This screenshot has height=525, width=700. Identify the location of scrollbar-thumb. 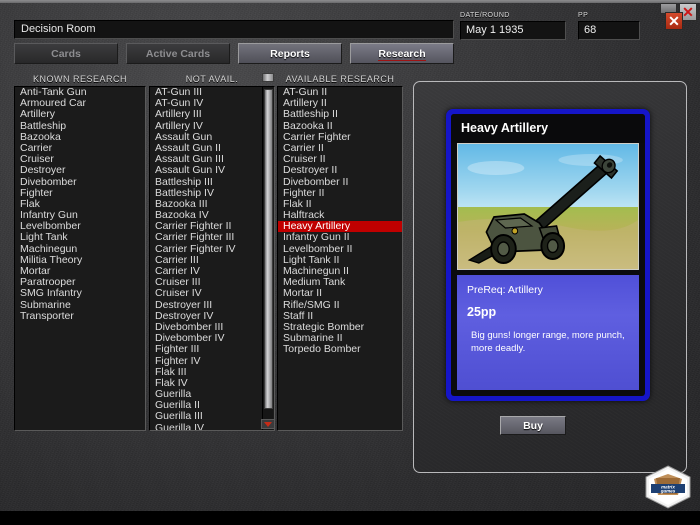
(268, 249).